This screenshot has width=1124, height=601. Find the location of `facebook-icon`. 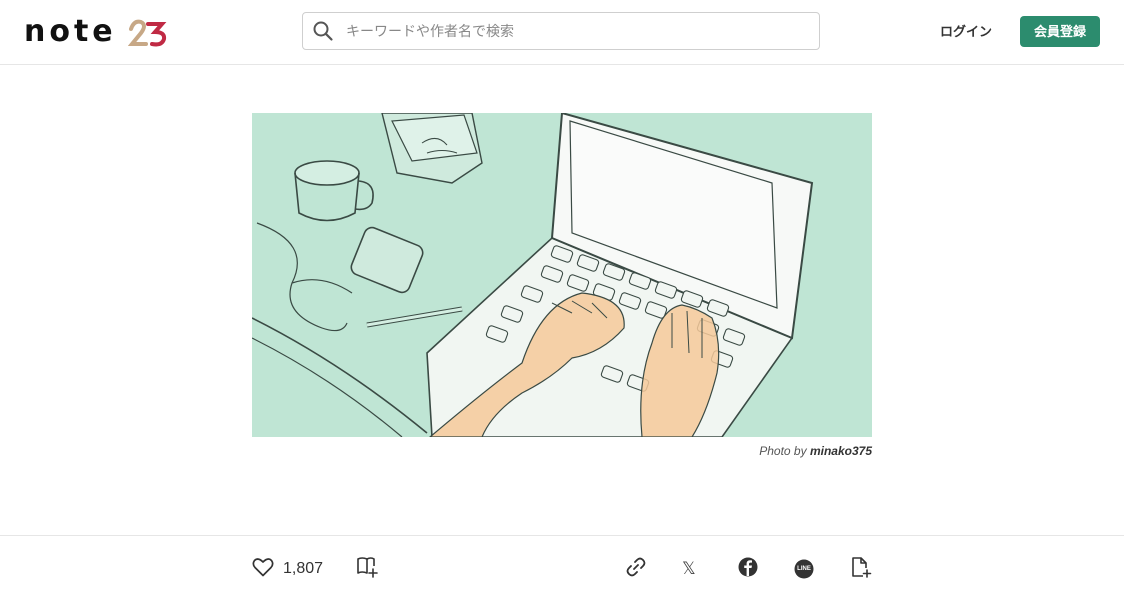

facebook-icon is located at coordinates (748, 569).